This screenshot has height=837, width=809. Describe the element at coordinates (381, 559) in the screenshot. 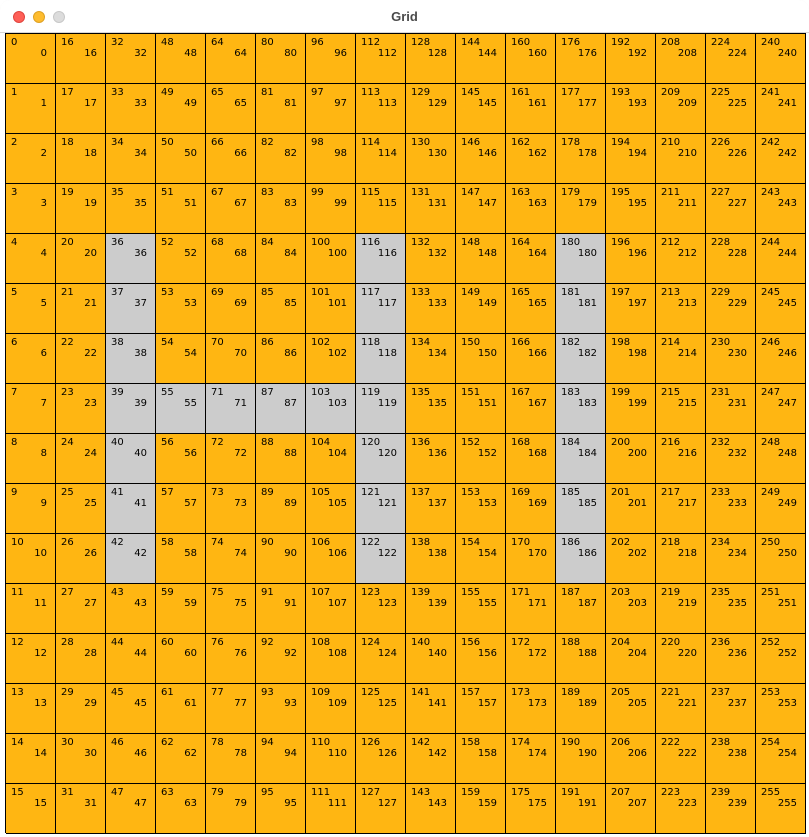

I see `grid-cell: 122 122` at that location.